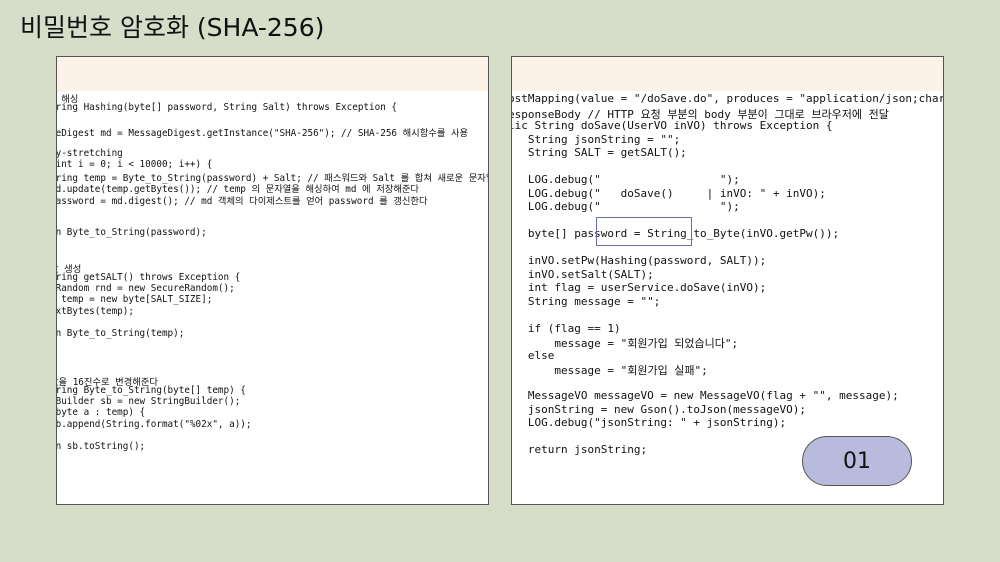  What do you see at coordinates (95, 311) in the screenshot?
I see `code-line: extBytes(temp);` at bounding box center [95, 311].